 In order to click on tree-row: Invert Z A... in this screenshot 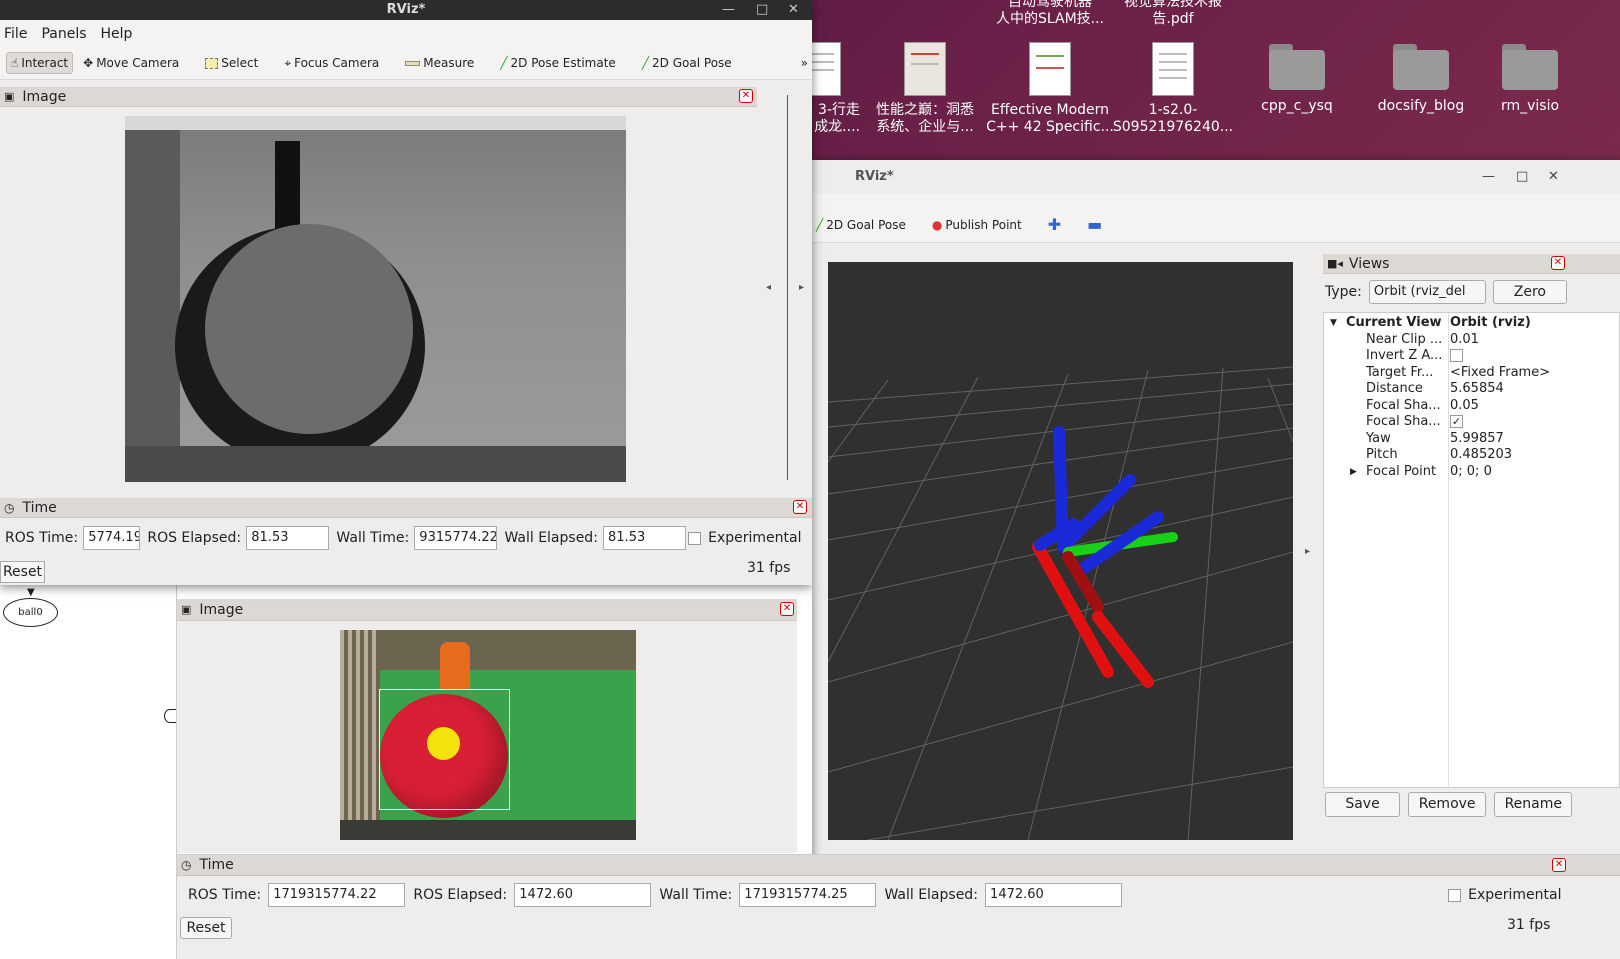, I will do `click(1471, 356)`.